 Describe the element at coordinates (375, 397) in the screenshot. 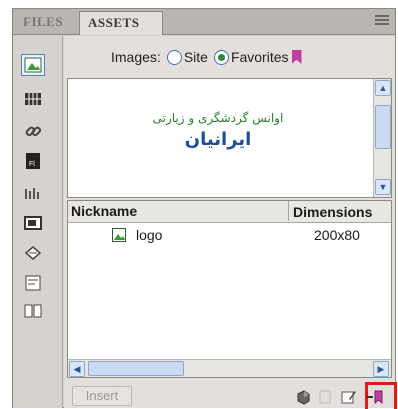

I see `remove-from-favorites-icon` at that location.